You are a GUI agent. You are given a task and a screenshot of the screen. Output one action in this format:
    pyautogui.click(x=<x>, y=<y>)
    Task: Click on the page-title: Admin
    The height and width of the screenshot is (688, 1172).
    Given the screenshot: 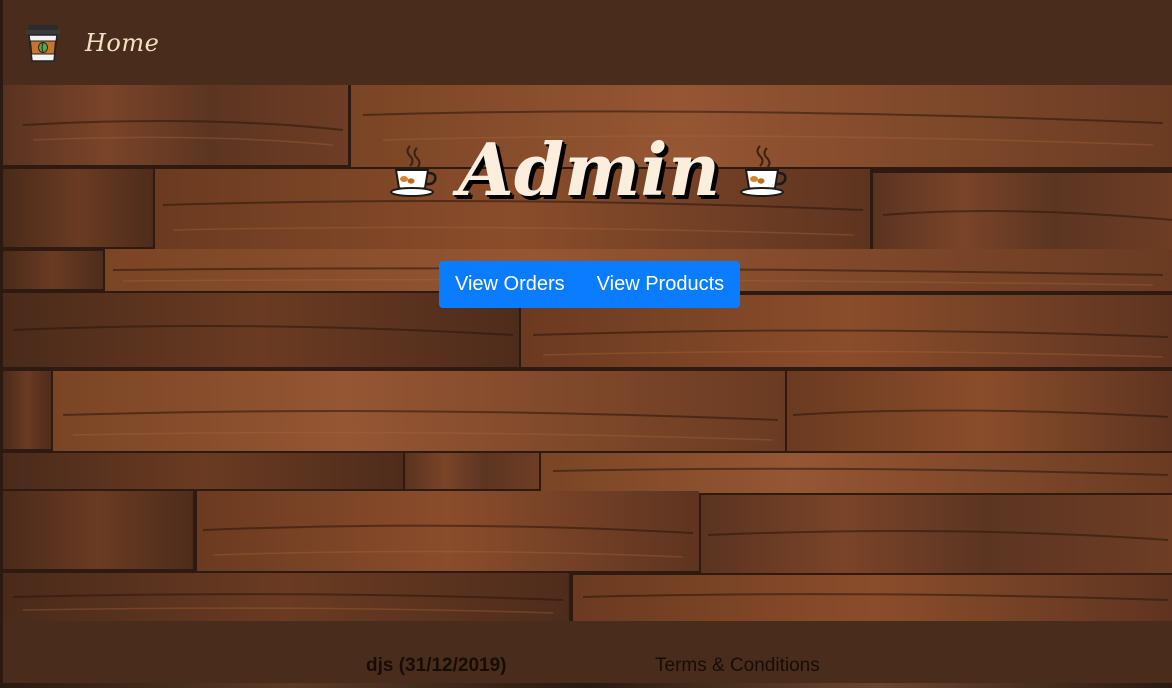 What is the action you would take?
    pyautogui.click(x=589, y=169)
    